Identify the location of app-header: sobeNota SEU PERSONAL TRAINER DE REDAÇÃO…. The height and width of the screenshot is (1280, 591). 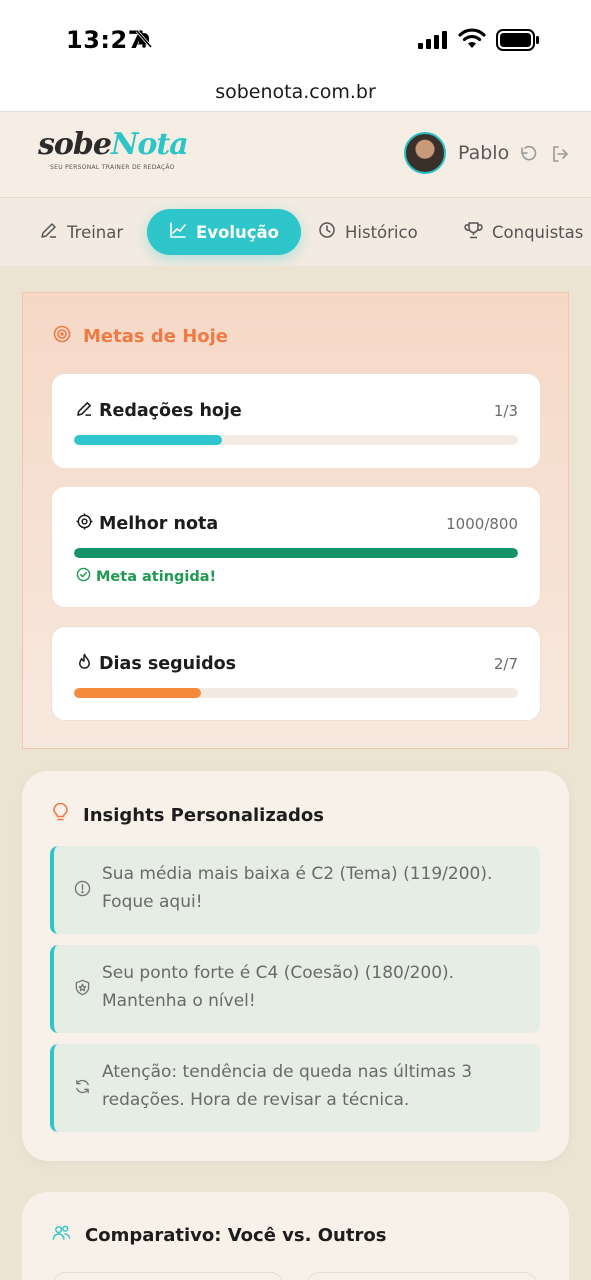
(295, 155).